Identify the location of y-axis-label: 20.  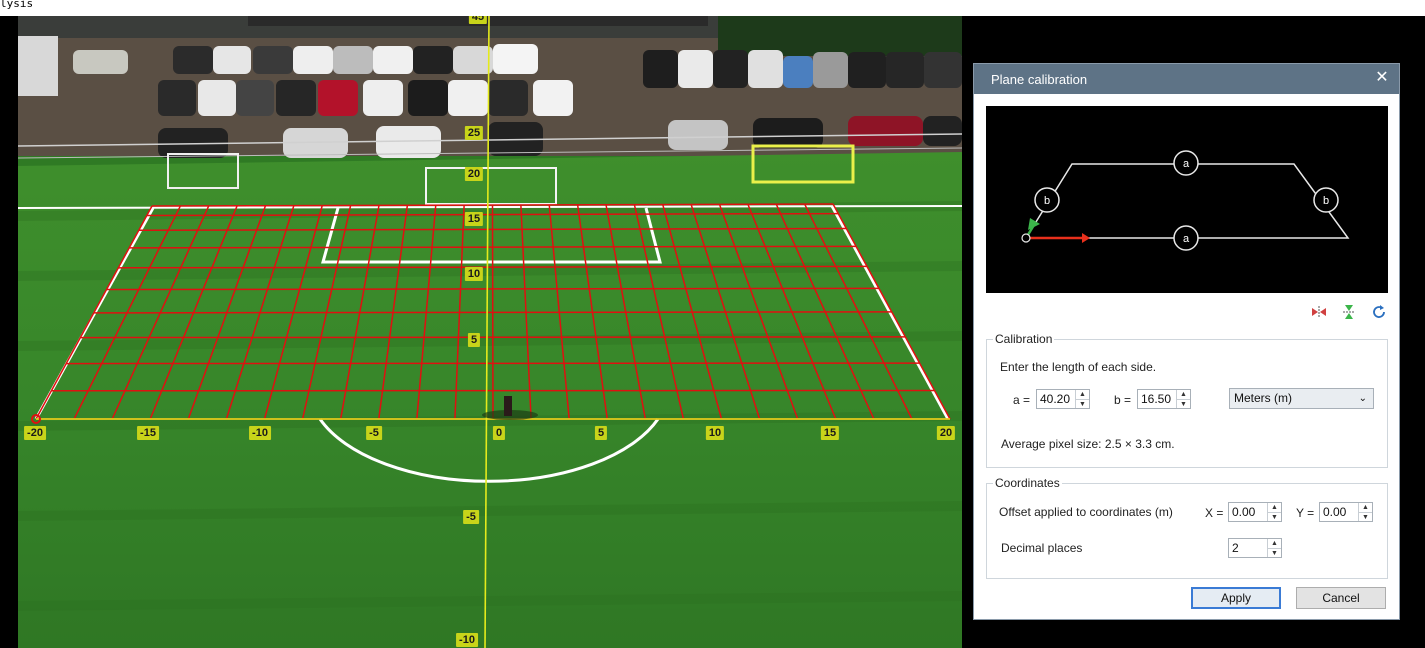
(474, 174).